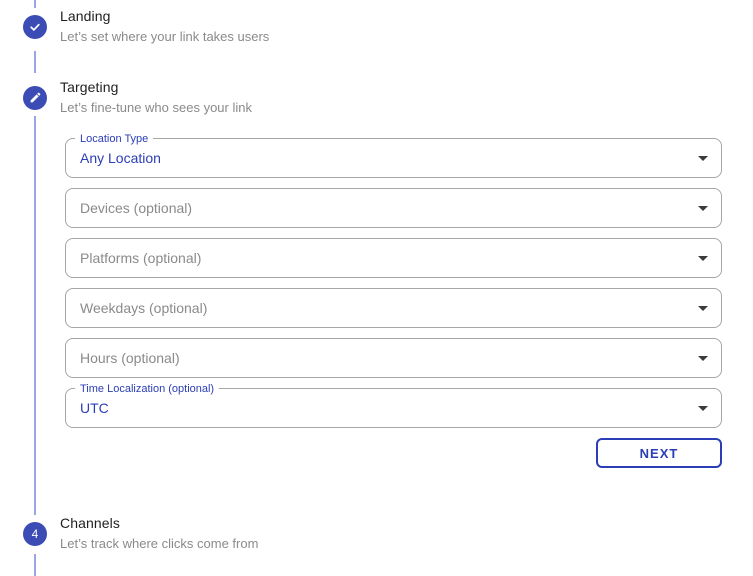 Image resolution: width=753 pixels, height=576 pixels. I want to click on platforms-placeholder: Platforms (optional), so click(141, 258).